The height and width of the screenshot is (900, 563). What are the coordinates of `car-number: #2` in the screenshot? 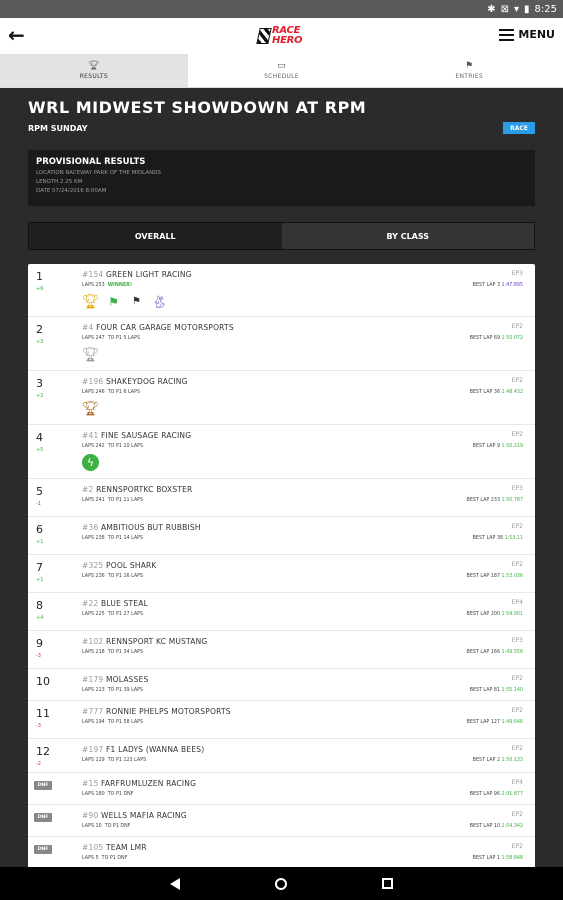 It's located at (88, 489).